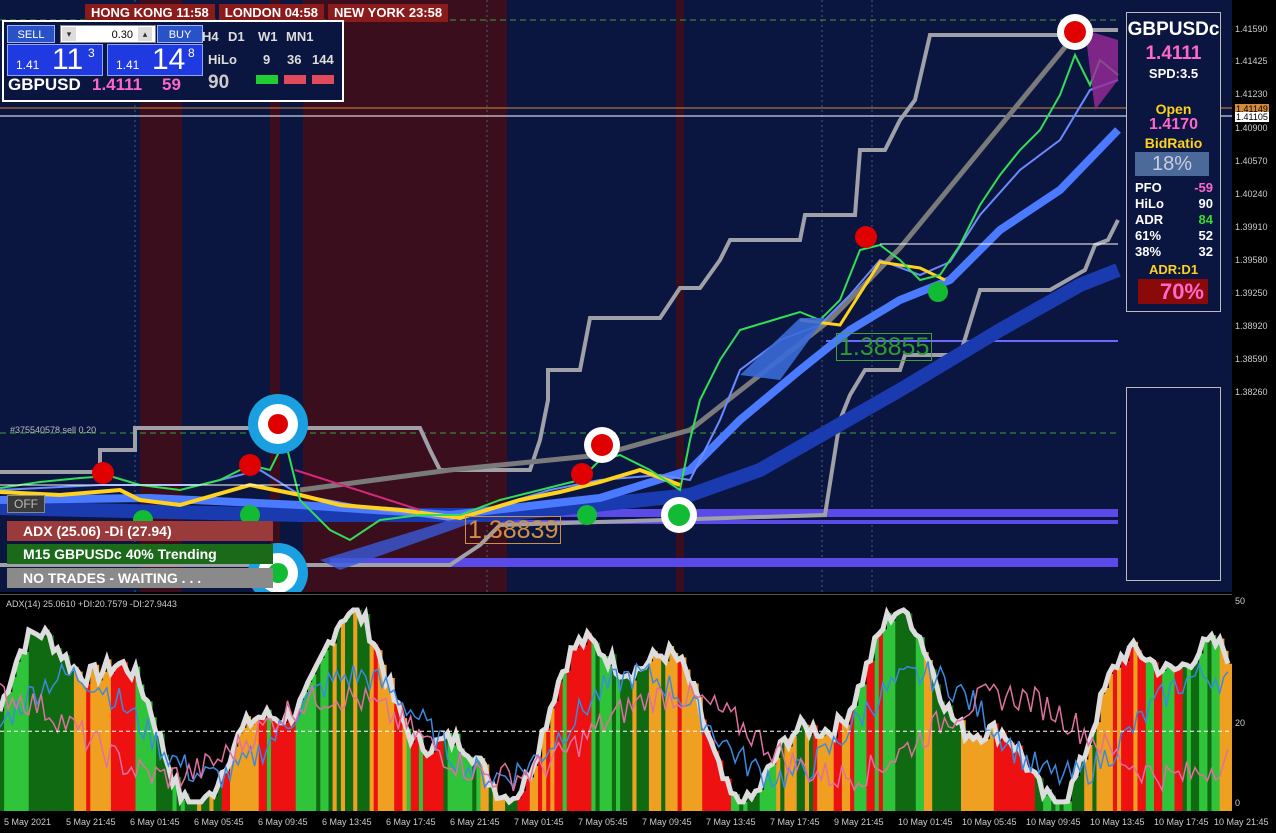 The width and height of the screenshot is (1276, 833). Describe the element at coordinates (28, 822) in the screenshot. I see `time-tick: 5 May 2021` at that location.